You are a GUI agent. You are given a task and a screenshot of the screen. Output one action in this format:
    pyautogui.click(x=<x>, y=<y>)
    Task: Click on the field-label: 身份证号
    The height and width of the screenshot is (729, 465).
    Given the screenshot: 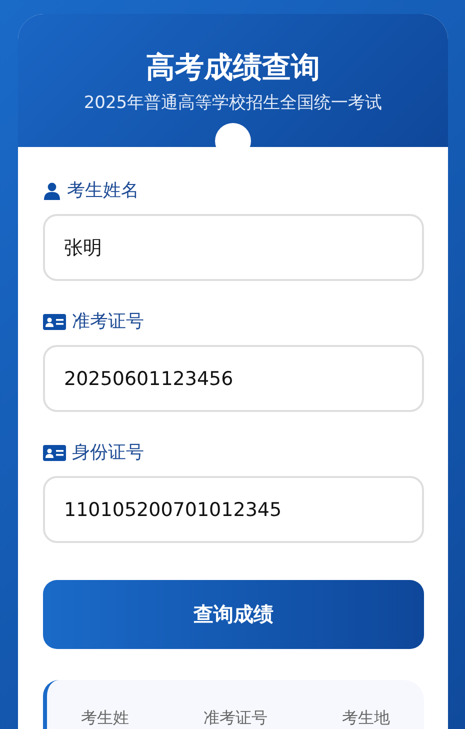 What is the action you would take?
    pyautogui.click(x=108, y=453)
    